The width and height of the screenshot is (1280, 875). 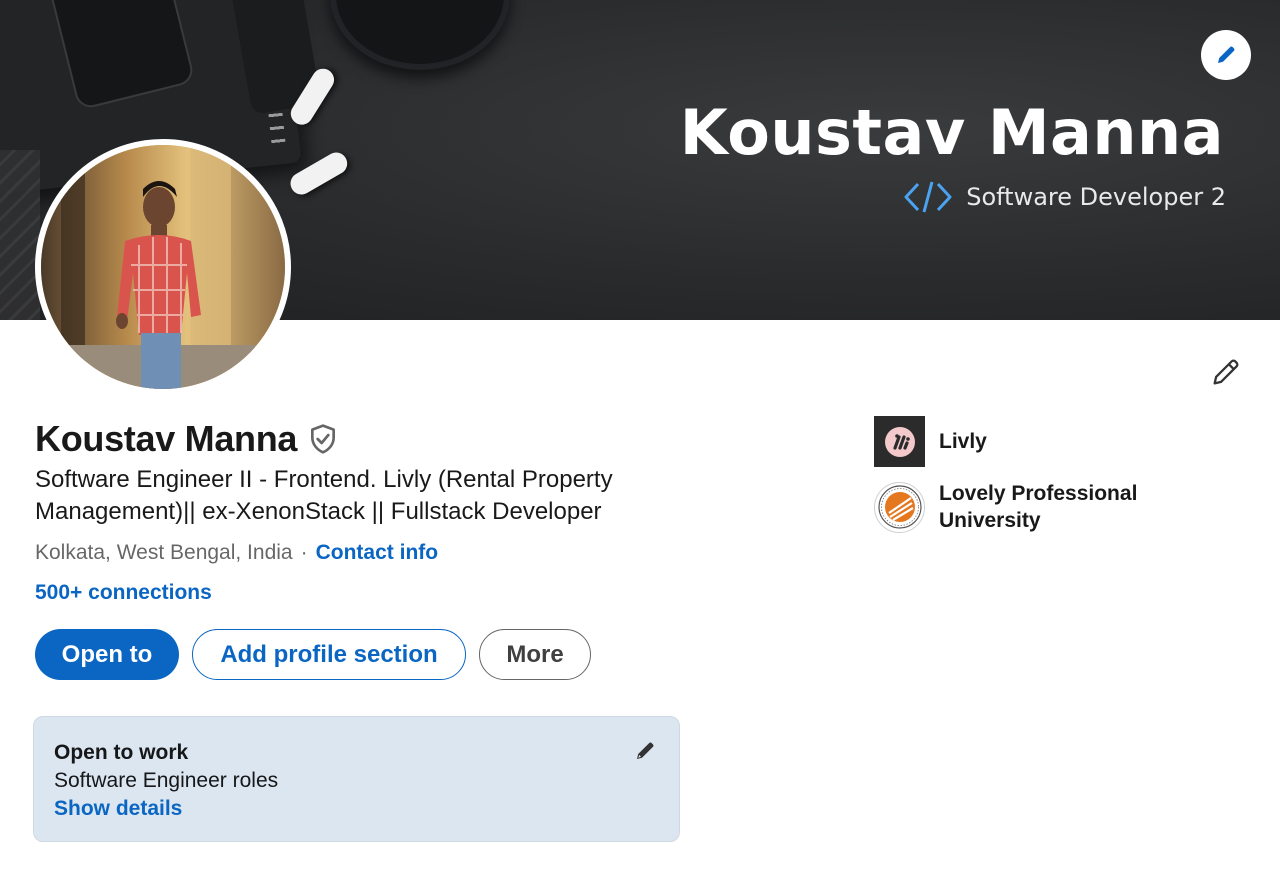 I want to click on banner-title: Koustav Manna, so click(x=951, y=132).